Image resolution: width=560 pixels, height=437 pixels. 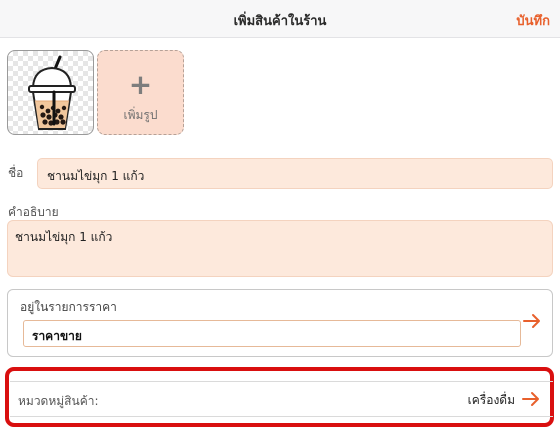 I want to click on price-field: ราคาขาย, so click(x=272, y=333).